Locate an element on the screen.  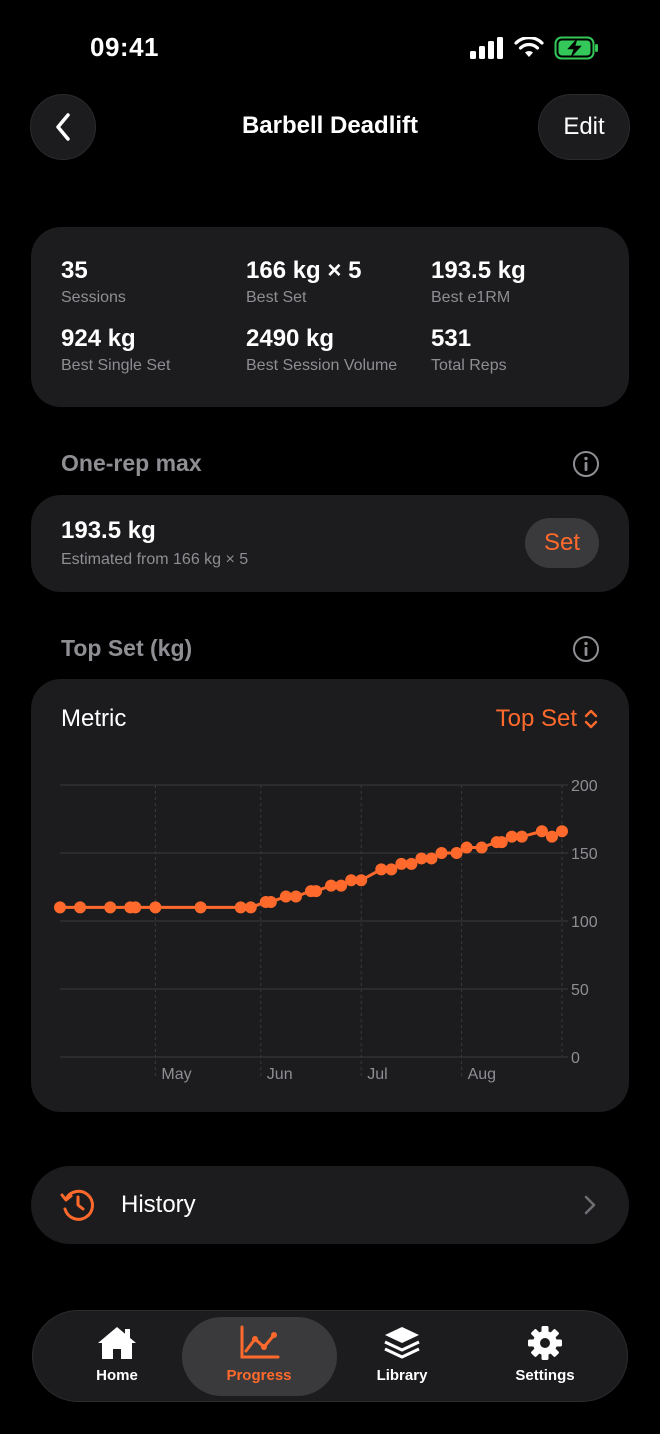
stat-label: Best Single Set is located at coordinates (116, 365).